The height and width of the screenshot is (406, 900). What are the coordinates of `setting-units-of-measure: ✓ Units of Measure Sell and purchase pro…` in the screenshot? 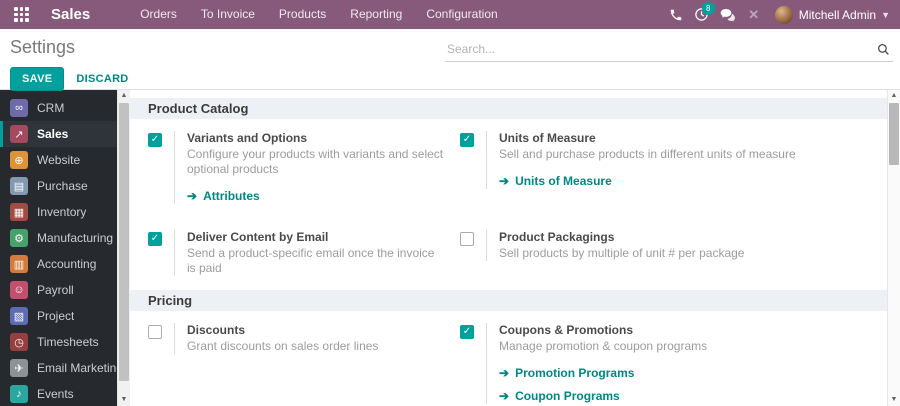 It's located at (668, 167).